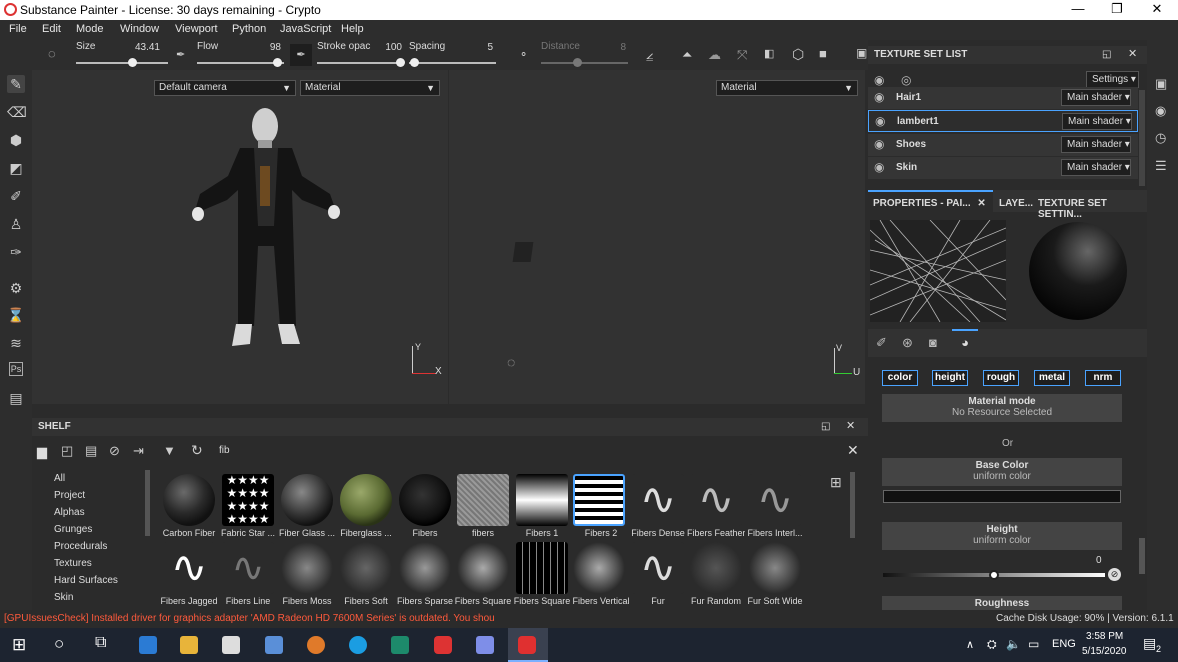 The height and width of the screenshot is (662, 1178). Describe the element at coordinates (1002, 408) in the screenshot. I see `material-mode-block: Material mode No Resource Selected` at that location.